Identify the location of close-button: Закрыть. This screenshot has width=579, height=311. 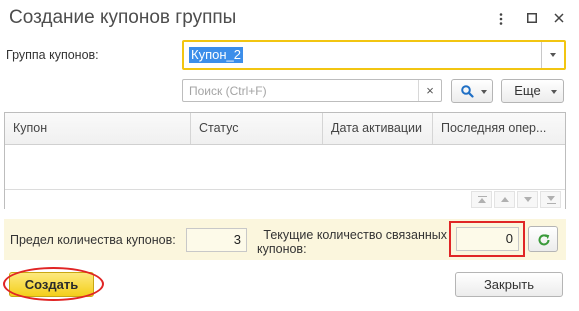
(509, 284).